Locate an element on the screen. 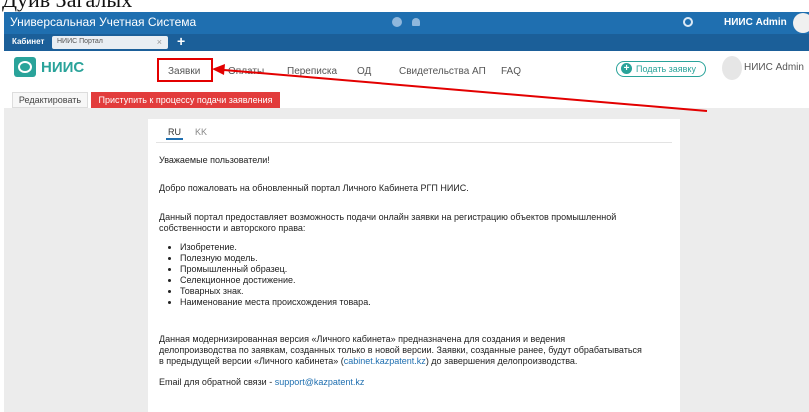  annotation-arrow-head is located at coordinates (218, 69).